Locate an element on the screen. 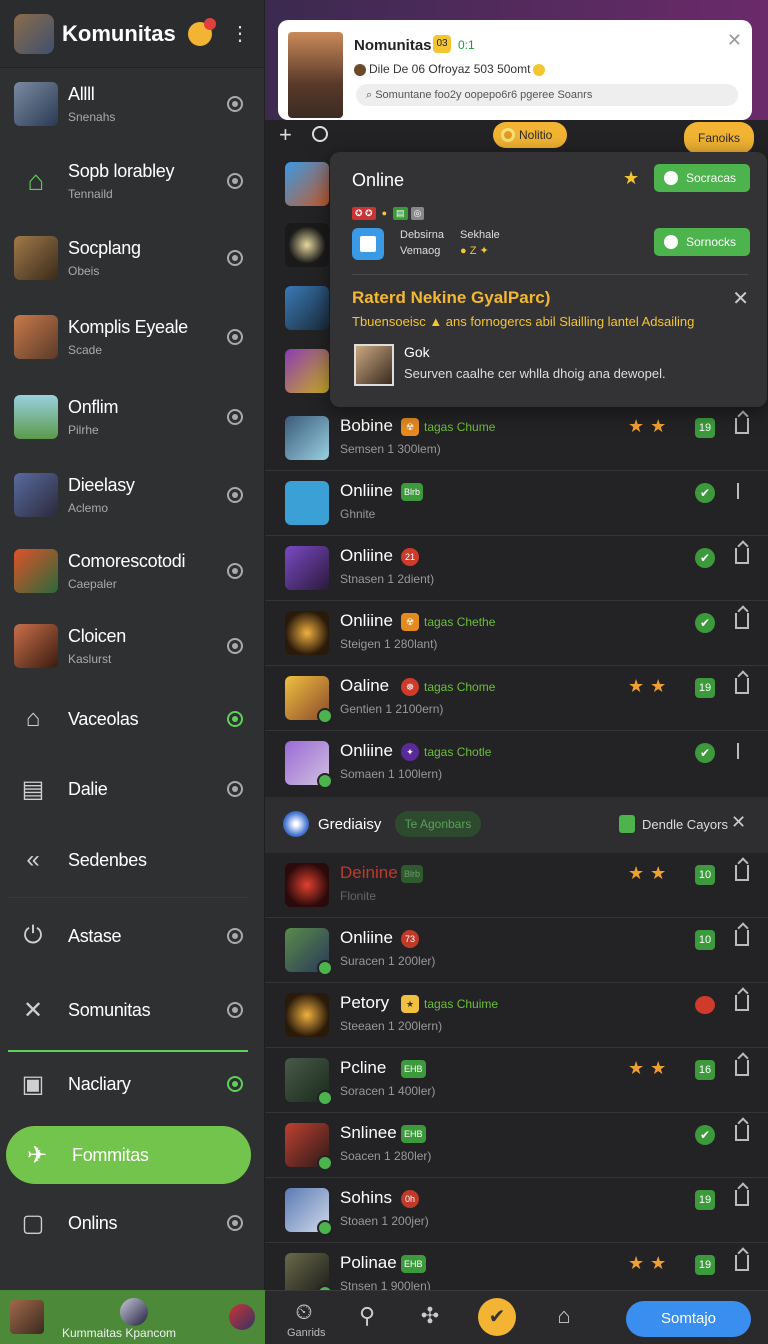 This screenshot has height=1344, width=768. table-row: Snlinee EHB Soacen 1 280ler) ✔ is located at coordinates (516, 1145).